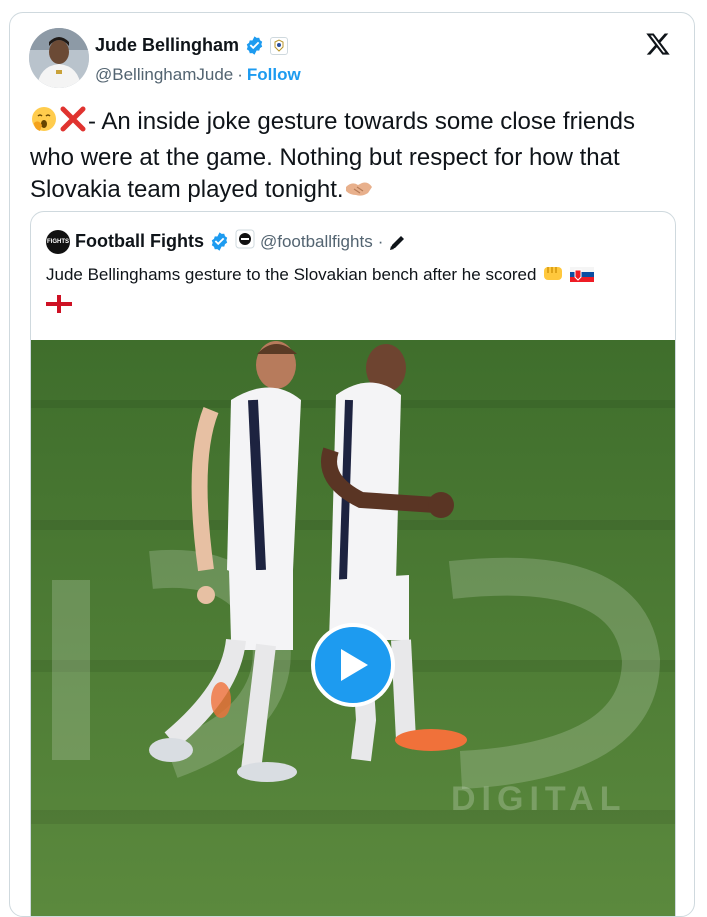  What do you see at coordinates (553, 276) in the screenshot?
I see `fist-emoji-icon` at bounding box center [553, 276].